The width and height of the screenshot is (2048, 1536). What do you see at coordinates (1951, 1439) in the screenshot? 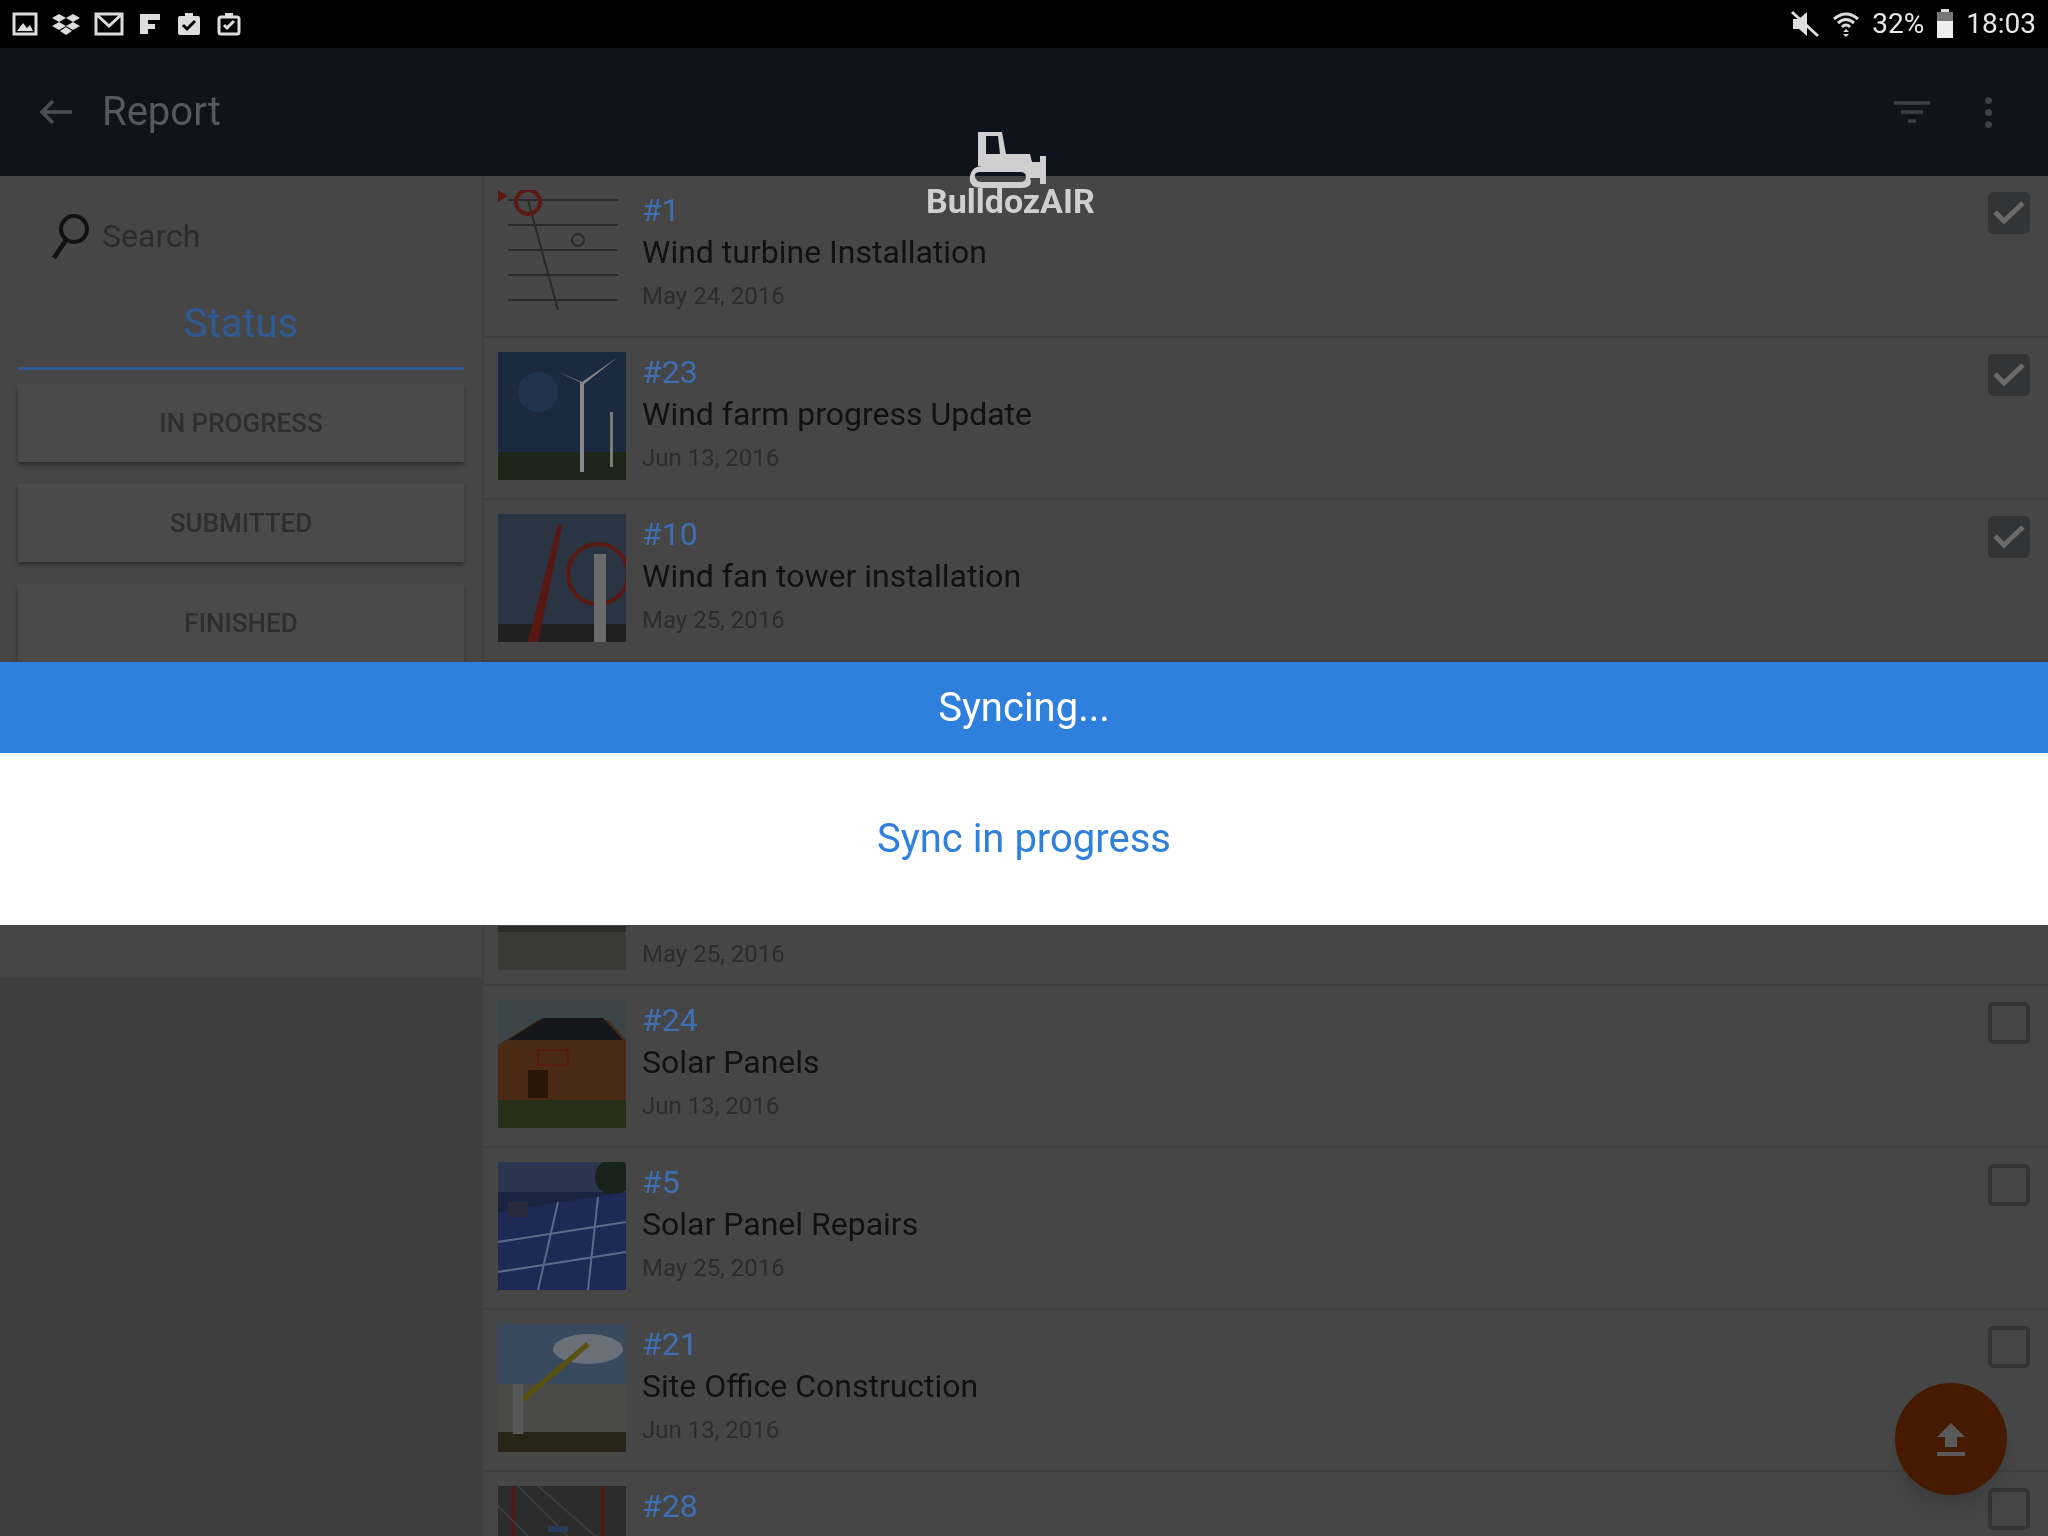
I see `upload-icon` at bounding box center [1951, 1439].